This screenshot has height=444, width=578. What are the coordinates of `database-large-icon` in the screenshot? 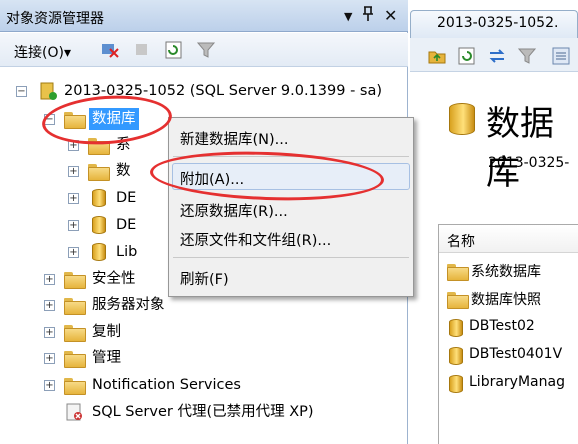 It's located at (462, 119).